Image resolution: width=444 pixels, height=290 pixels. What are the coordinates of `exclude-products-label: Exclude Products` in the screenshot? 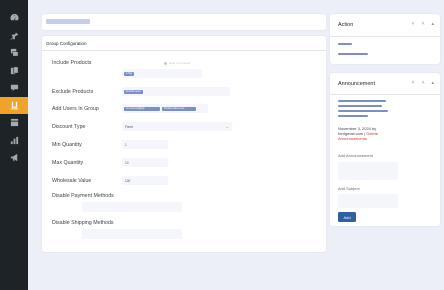 It's located at (73, 92).